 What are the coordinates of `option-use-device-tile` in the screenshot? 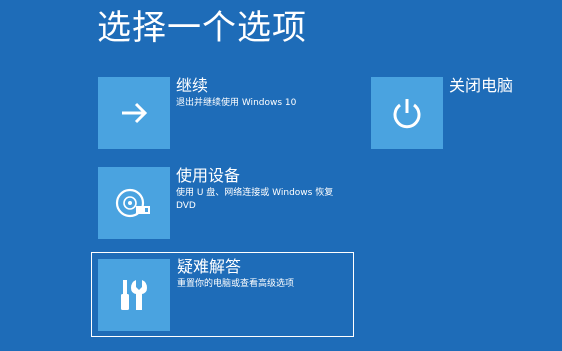 It's located at (134, 203).